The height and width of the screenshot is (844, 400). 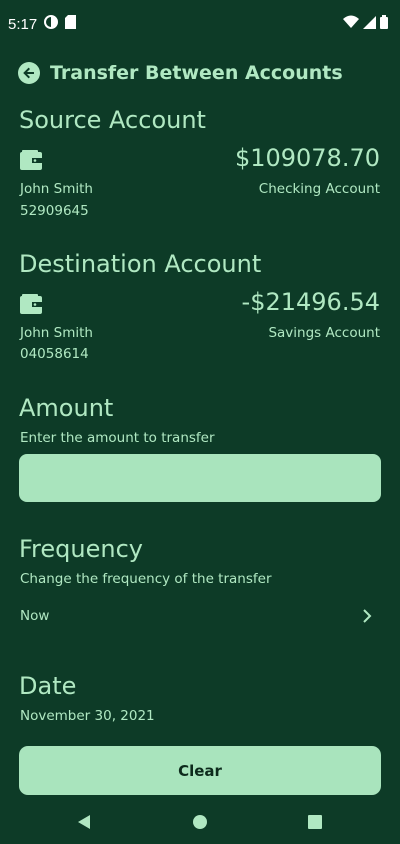 What do you see at coordinates (87, 716) in the screenshot?
I see `date-value: November 30, 2021` at bounding box center [87, 716].